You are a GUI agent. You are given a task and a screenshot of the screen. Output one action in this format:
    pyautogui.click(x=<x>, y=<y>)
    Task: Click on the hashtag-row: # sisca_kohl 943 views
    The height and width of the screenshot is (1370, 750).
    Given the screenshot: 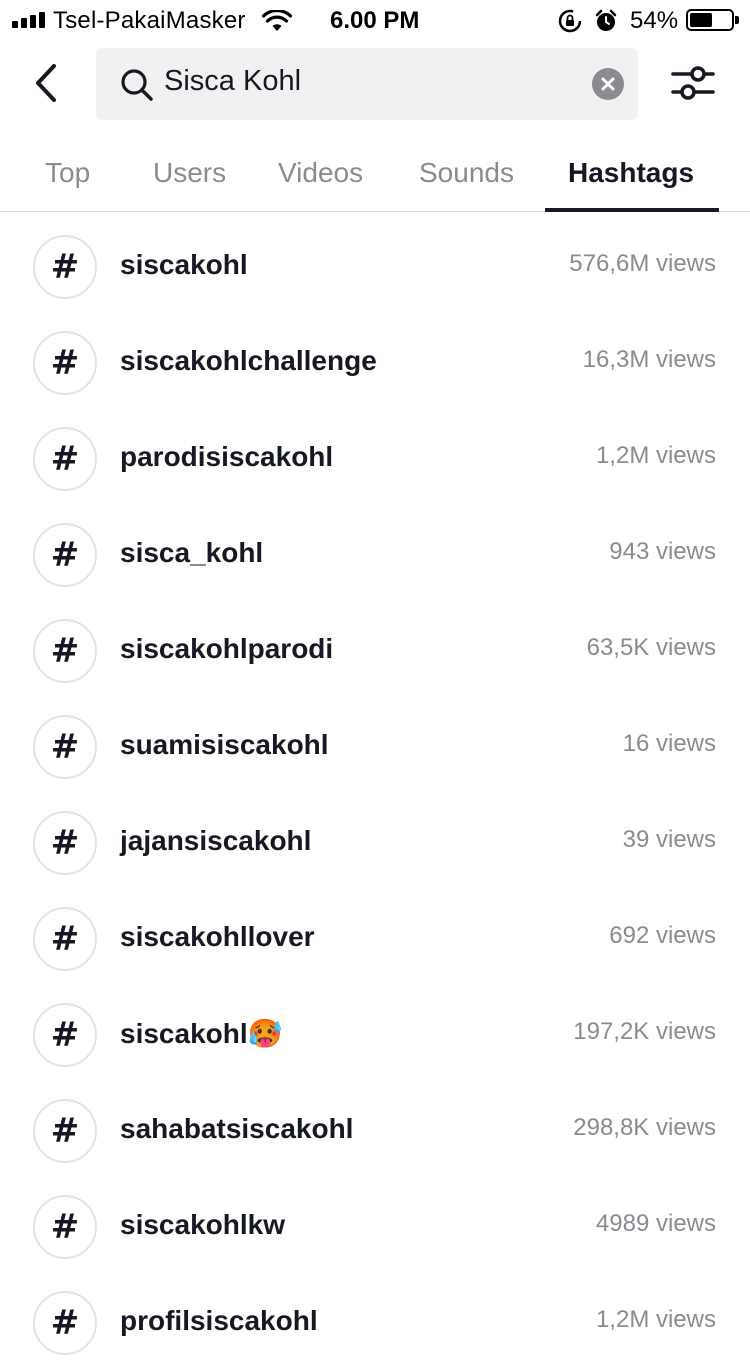 What is the action you would take?
    pyautogui.click(x=375, y=554)
    